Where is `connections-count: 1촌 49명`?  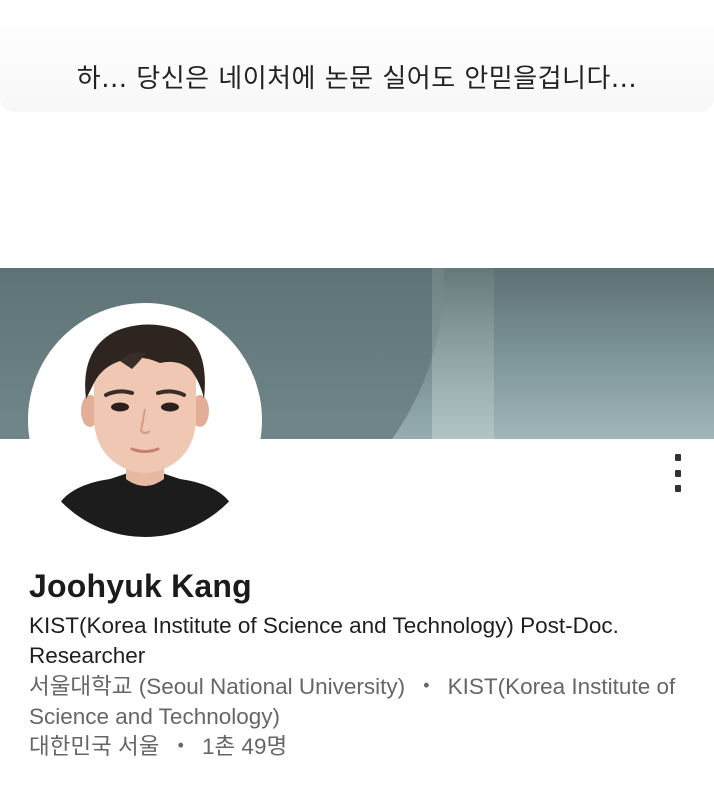
connections-count: 1촌 49명 is located at coordinates (244, 746).